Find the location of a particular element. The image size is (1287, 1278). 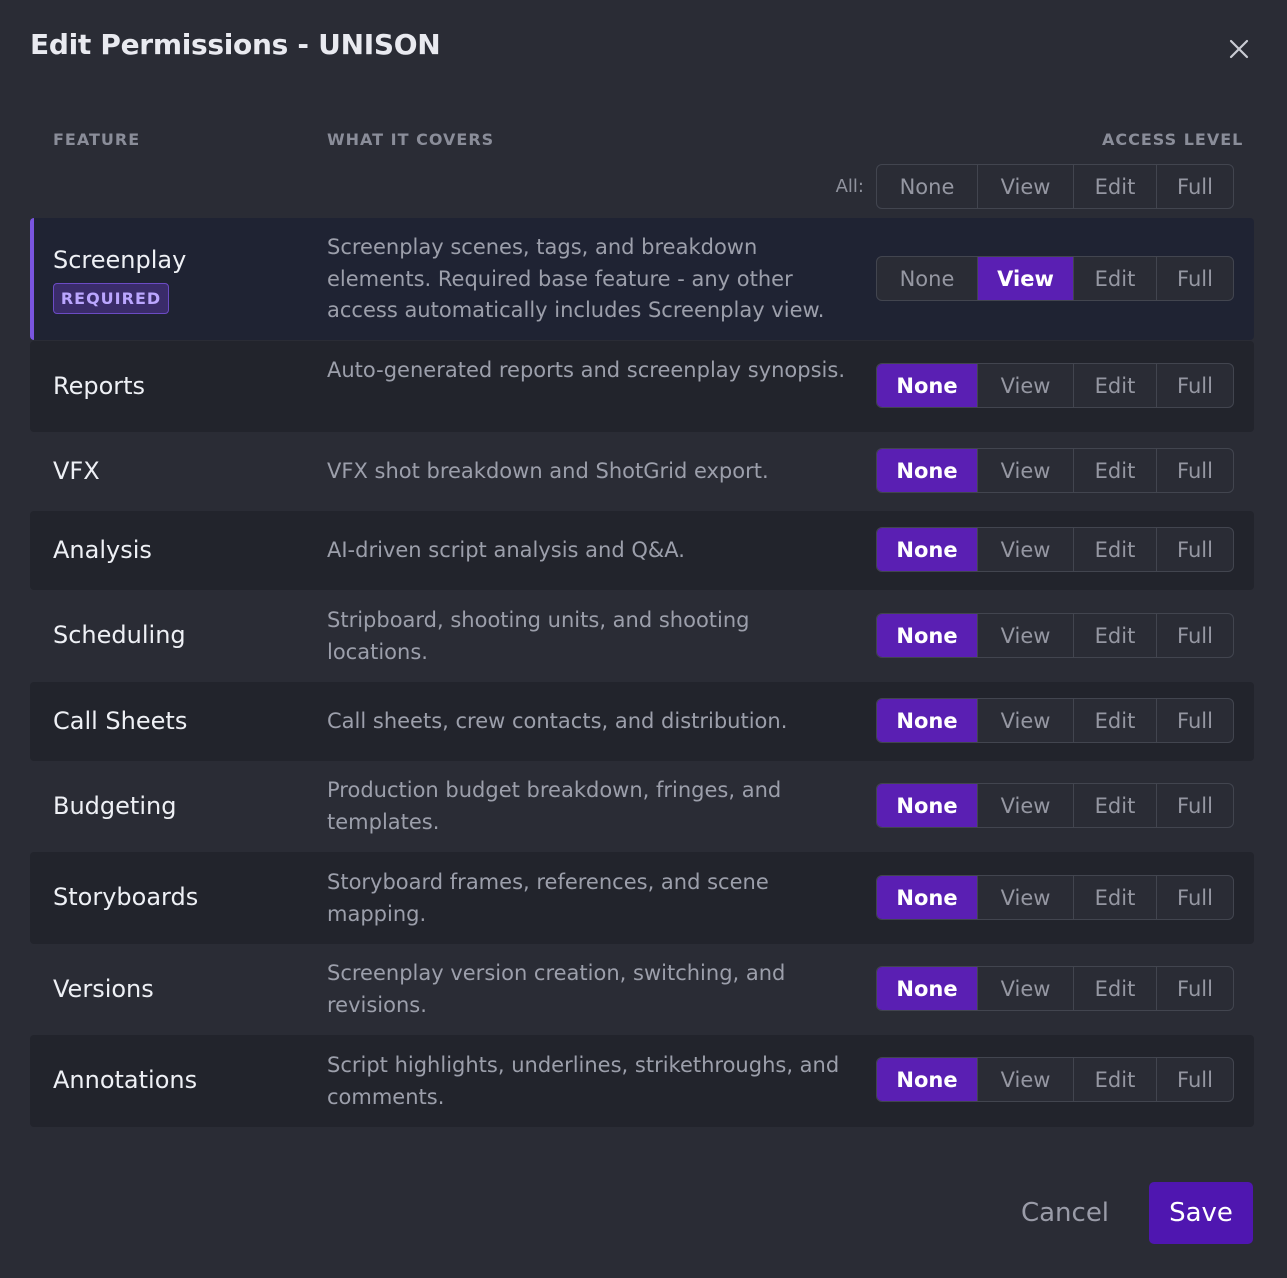

all-label: All: is located at coordinates (849, 186).